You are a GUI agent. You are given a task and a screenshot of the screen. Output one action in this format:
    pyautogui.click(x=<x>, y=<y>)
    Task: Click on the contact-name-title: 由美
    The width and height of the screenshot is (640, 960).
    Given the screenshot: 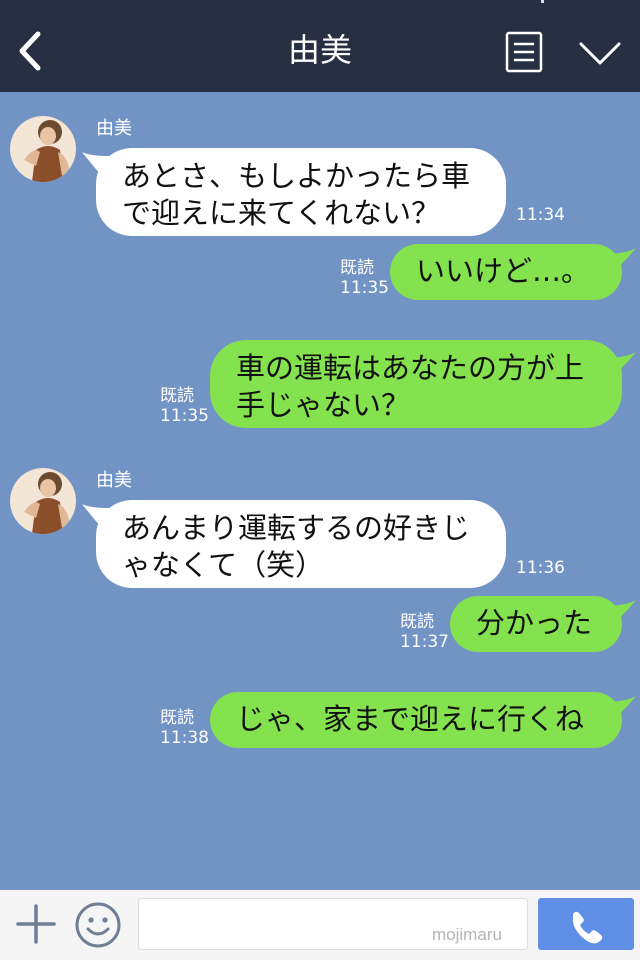 What is the action you would take?
    pyautogui.click(x=319, y=50)
    